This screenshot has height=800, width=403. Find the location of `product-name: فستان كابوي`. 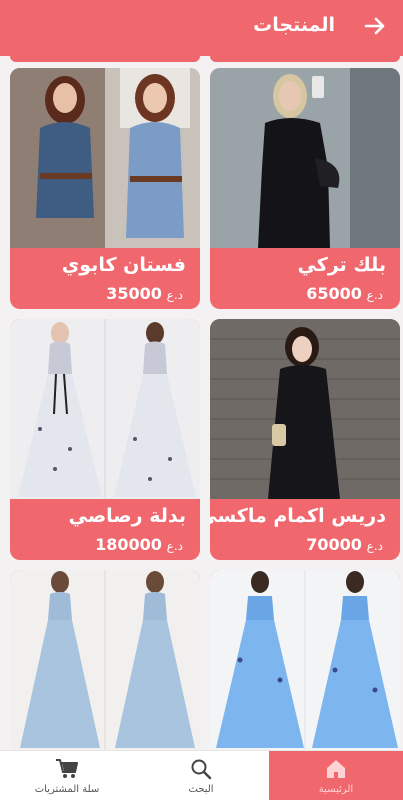

product-name: فستان كابوي is located at coordinates (123, 265).